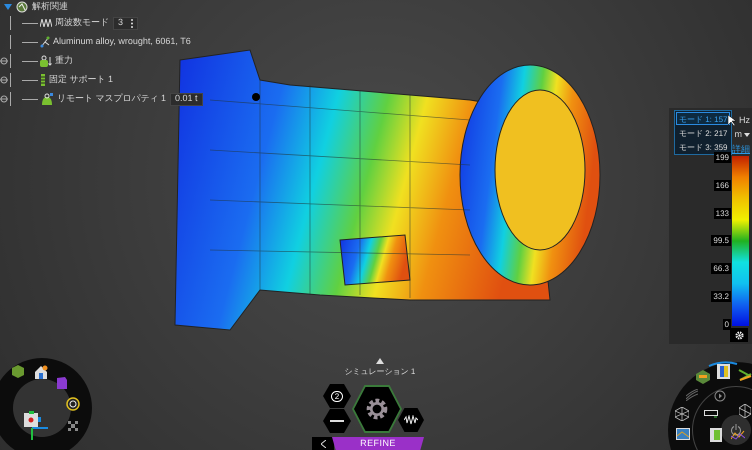 The image size is (752, 450). Describe the element at coordinates (738, 435) in the screenshot. I see `chart-line-icon` at that location.